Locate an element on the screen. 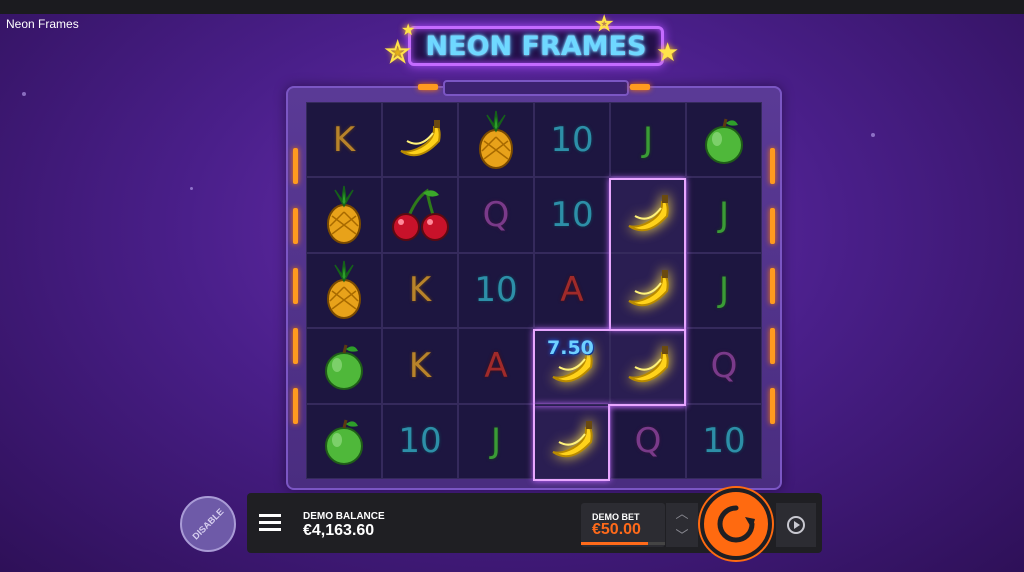 The width and height of the screenshot is (1024, 572). spin-button is located at coordinates (736, 524).